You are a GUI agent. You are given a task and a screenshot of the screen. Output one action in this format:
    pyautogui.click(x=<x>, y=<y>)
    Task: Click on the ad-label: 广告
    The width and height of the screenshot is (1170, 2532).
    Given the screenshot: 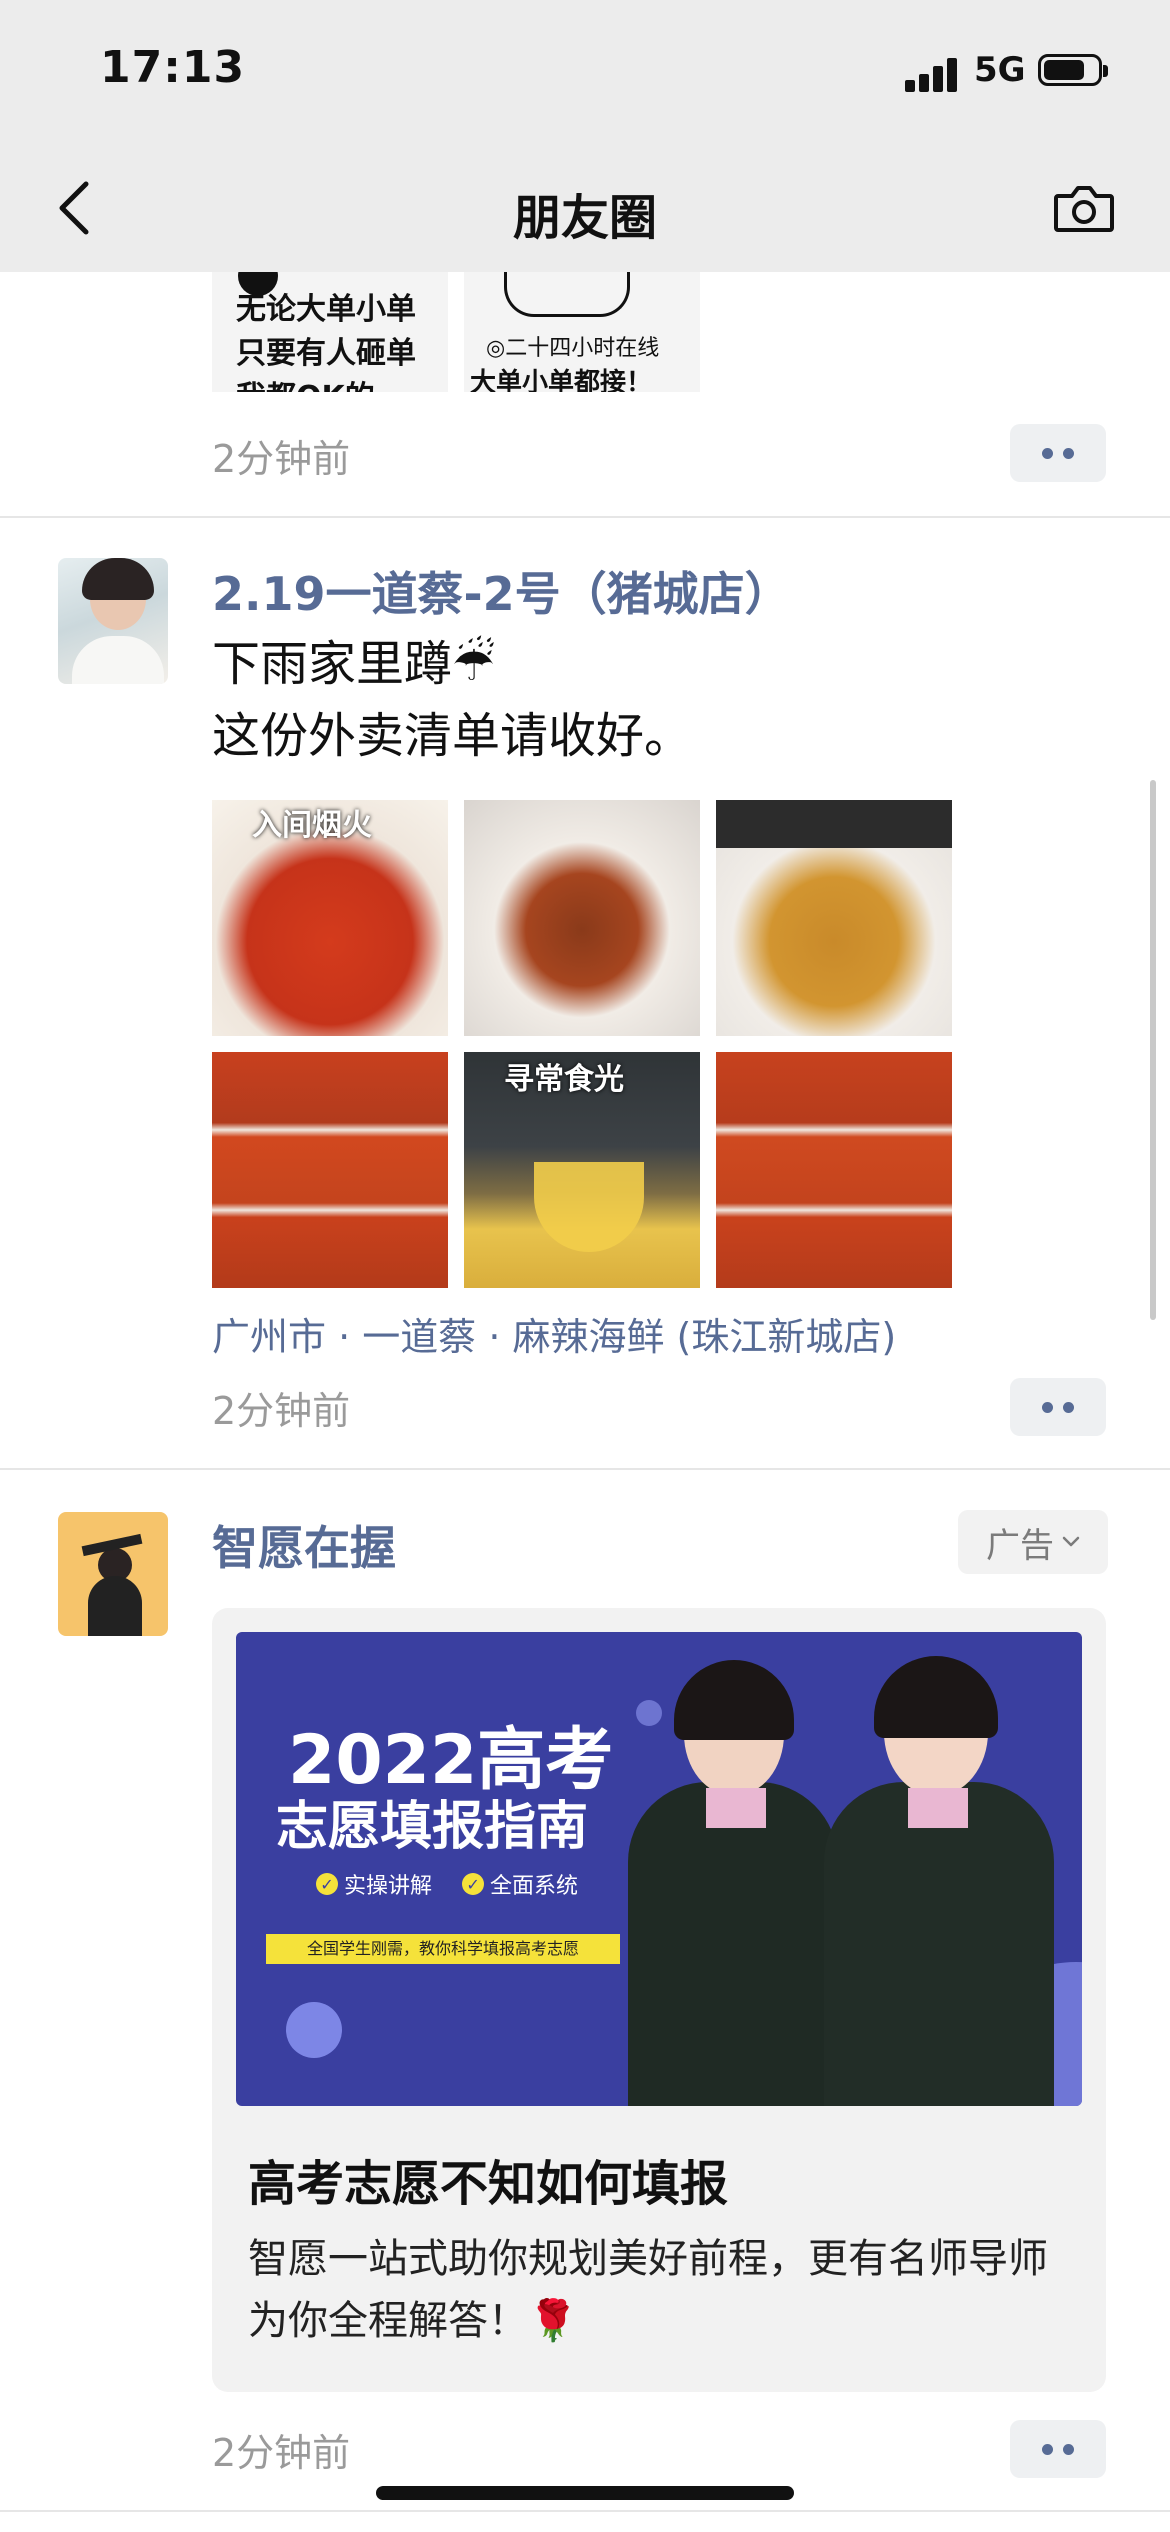 What is the action you would take?
    pyautogui.click(x=1020, y=1545)
    